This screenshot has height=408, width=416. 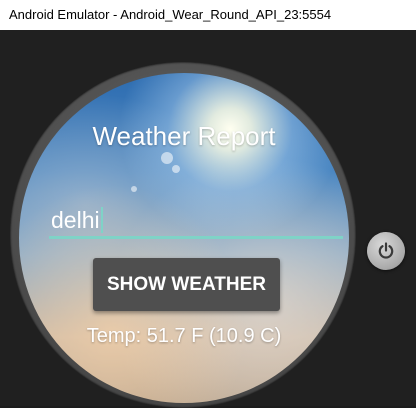 I want to click on city-input: delhi, so click(x=196, y=220).